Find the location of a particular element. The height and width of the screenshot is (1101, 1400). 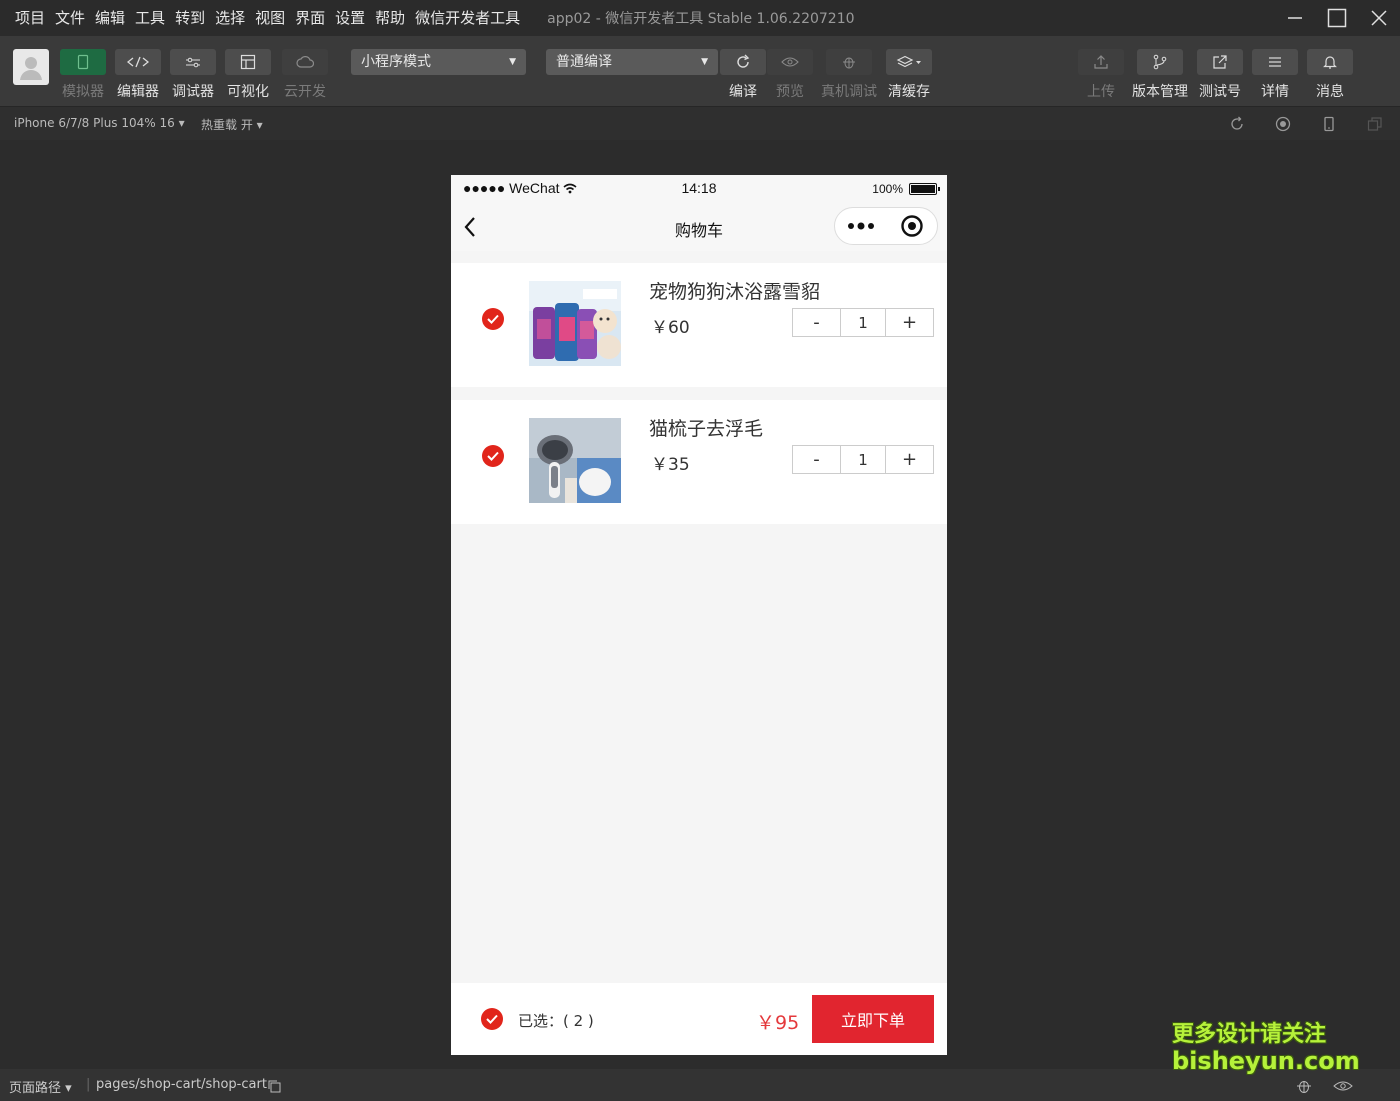

preview-tool: 预览 is located at coordinates (790, 75).